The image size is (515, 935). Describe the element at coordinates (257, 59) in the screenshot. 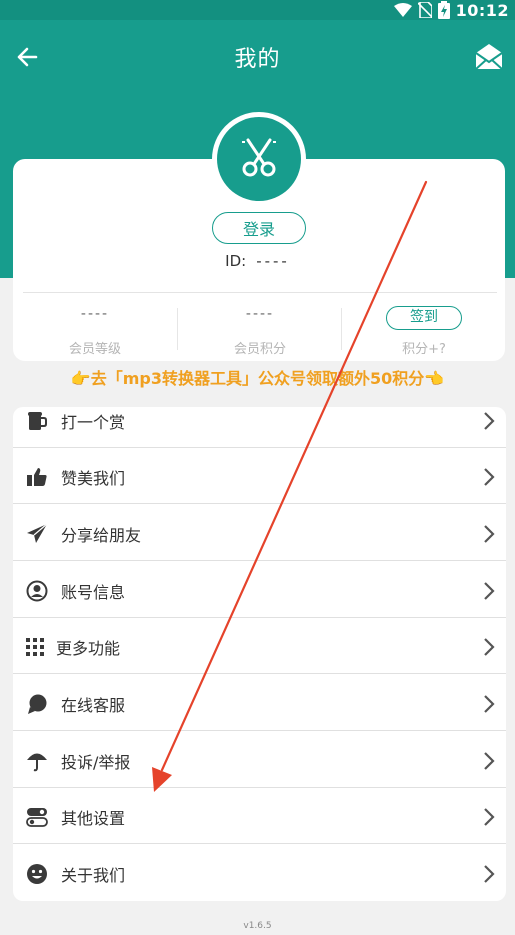

I see `page-title: 我的` at that location.